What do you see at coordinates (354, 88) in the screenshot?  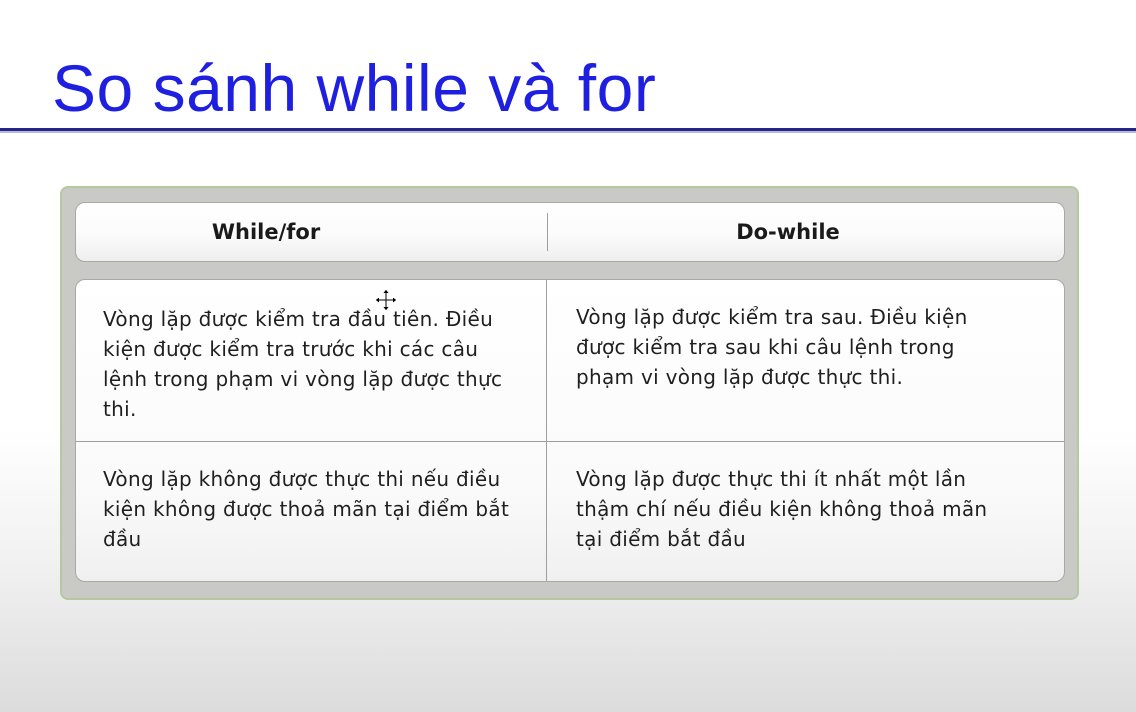 I see `slide-title: So sánh while và for` at bounding box center [354, 88].